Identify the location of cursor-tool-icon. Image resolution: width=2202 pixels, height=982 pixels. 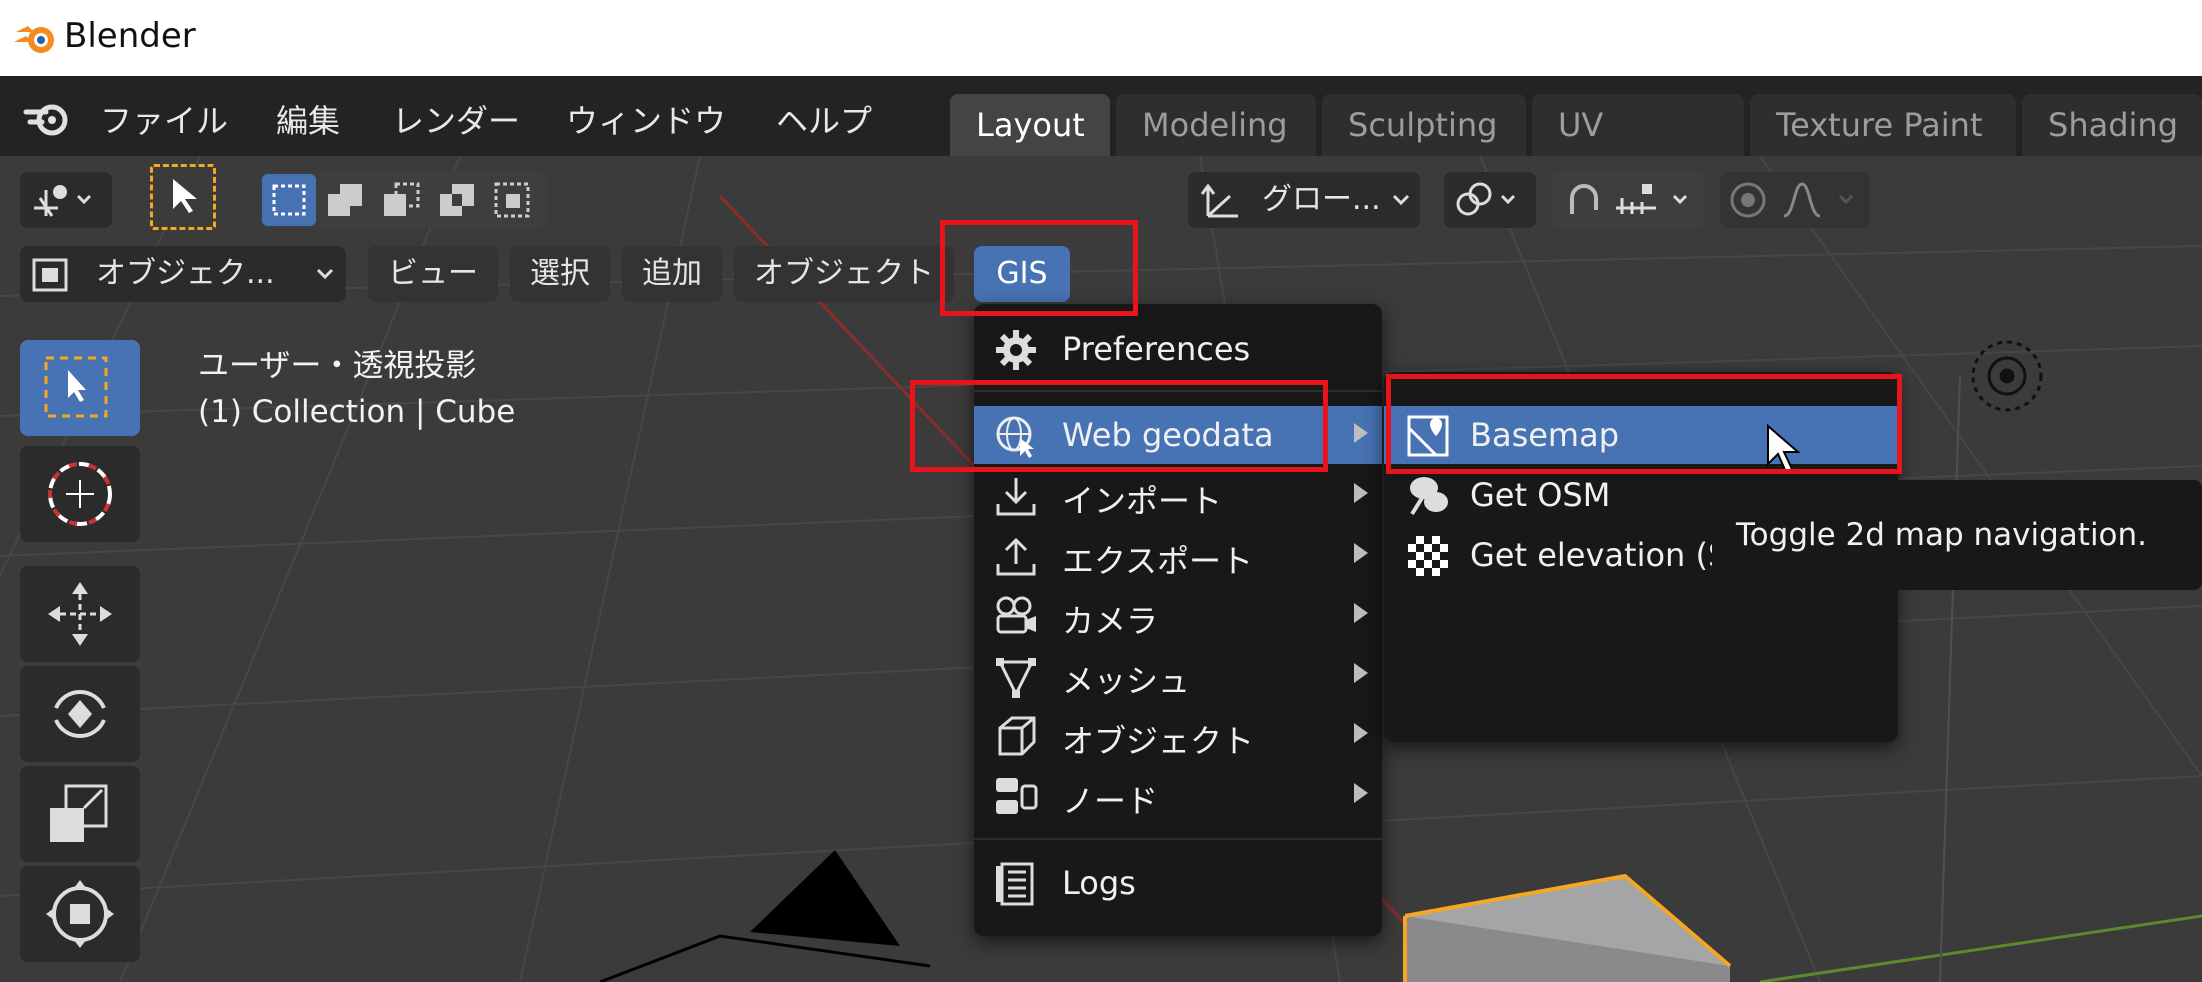
(80, 494).